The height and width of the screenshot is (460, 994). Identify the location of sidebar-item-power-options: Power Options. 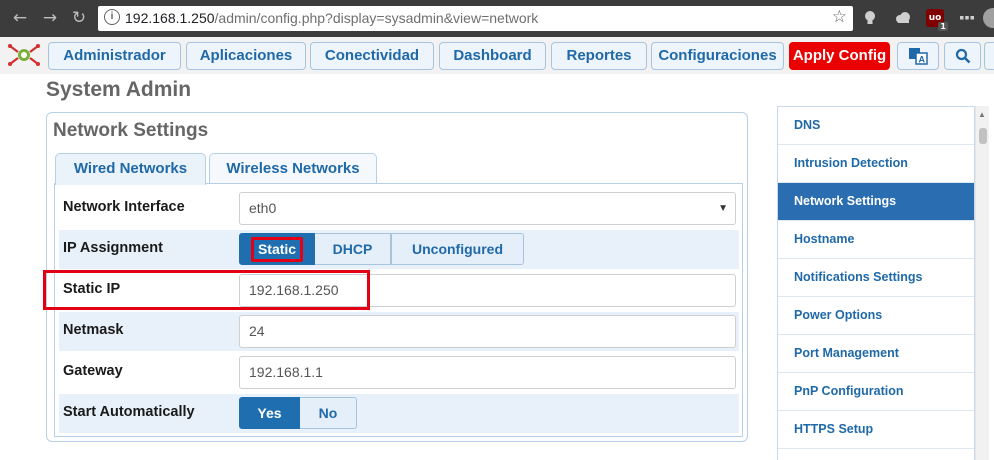
(876, 316).